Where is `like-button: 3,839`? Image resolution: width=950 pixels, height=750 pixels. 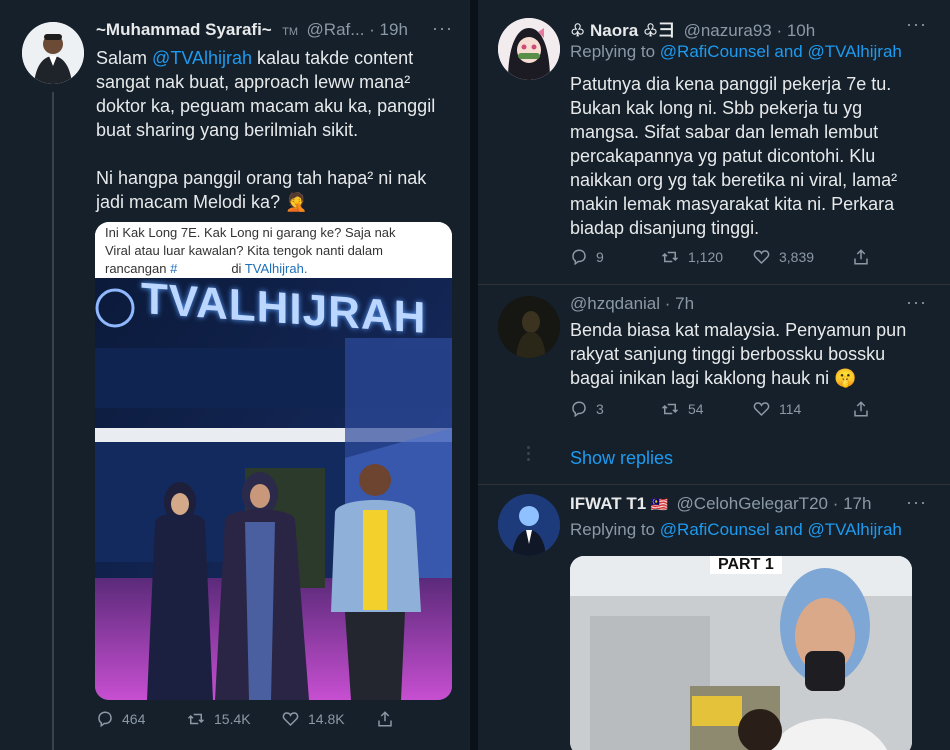 like-button: 3,839 is located at coordinates (802, 257).